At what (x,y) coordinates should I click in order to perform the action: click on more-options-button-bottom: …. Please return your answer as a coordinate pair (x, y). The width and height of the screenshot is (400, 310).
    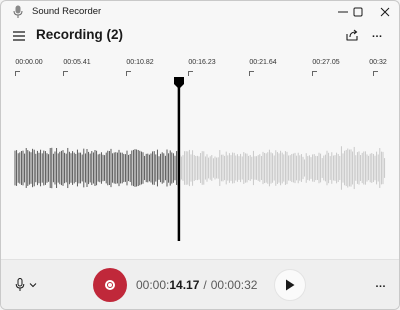
    Looking at the image, I should click on (380, 284).